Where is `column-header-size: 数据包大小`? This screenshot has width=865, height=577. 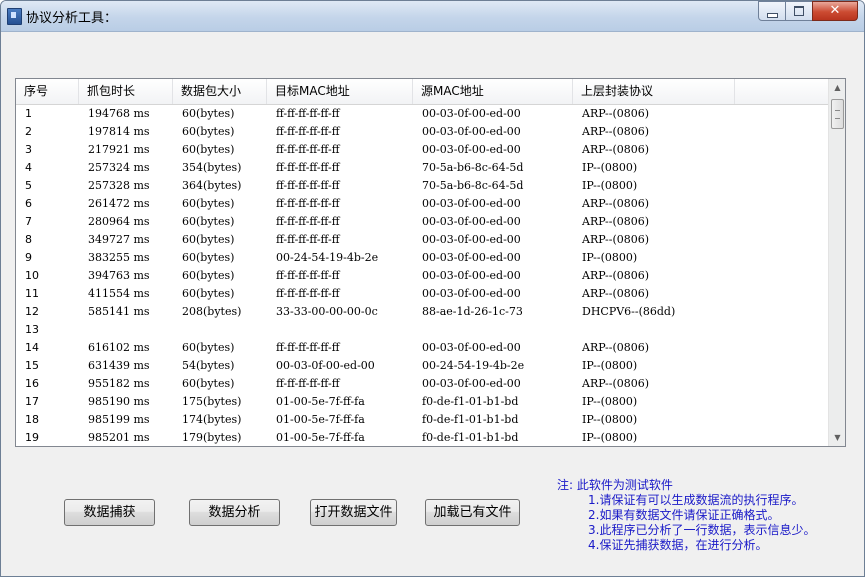 column-header-size: 数据包大小 is located at coordinates (220, 91).